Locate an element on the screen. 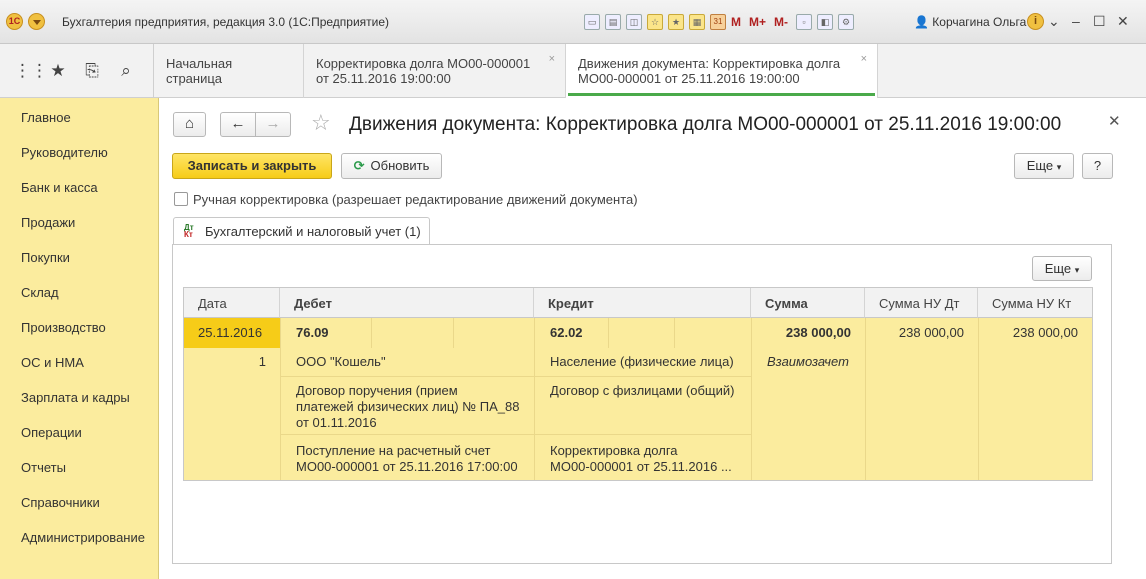  panels-icon: ◧ is located at coordinates (825, 22).